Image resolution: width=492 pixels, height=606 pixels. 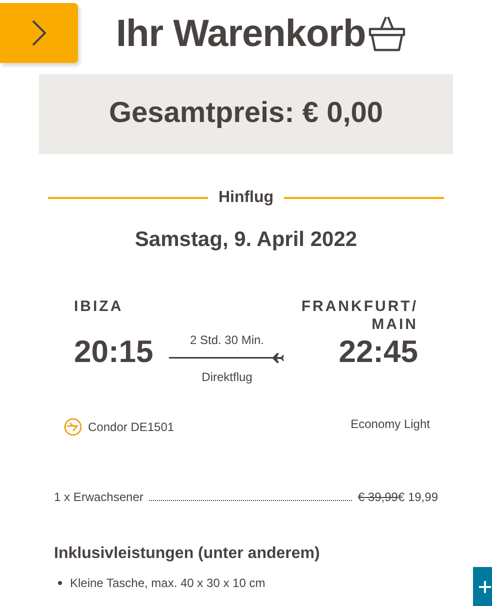 I want to click on departure-time: 20:15, so click(x=114, y=351).